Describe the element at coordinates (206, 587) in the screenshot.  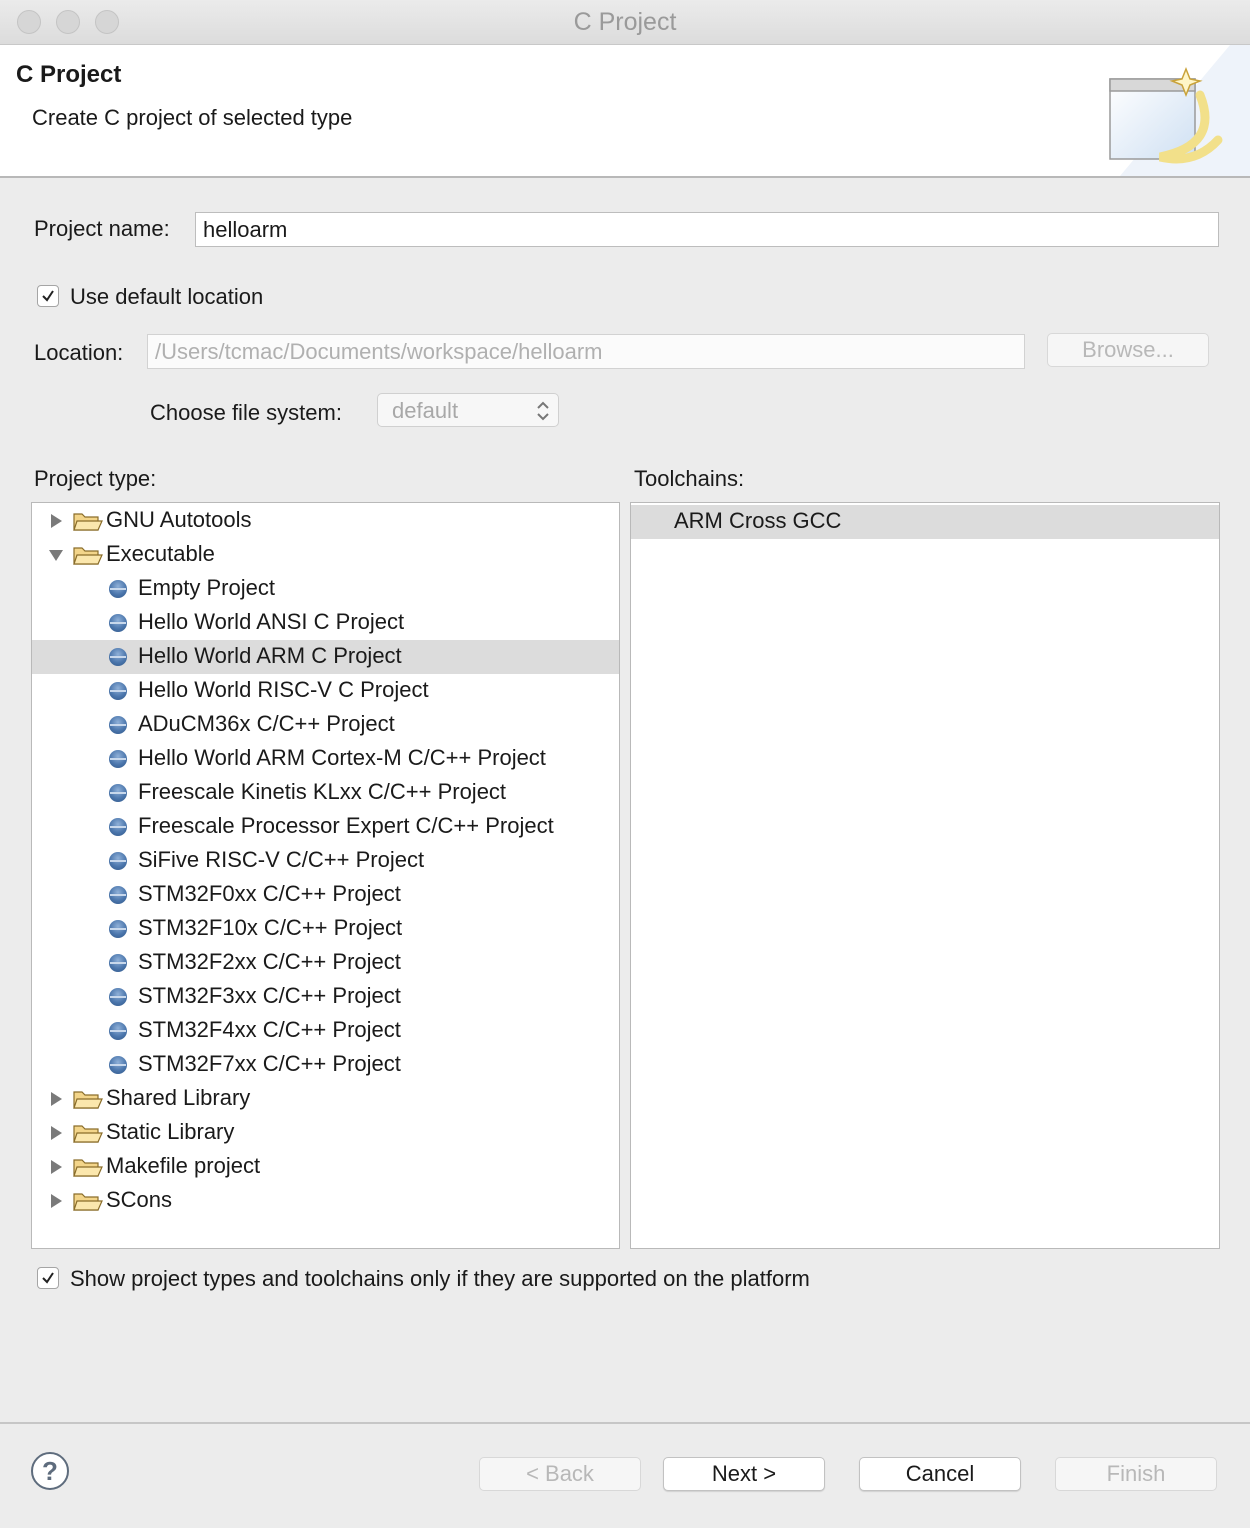
I see `tree-item-label: Empty Project` at that location.